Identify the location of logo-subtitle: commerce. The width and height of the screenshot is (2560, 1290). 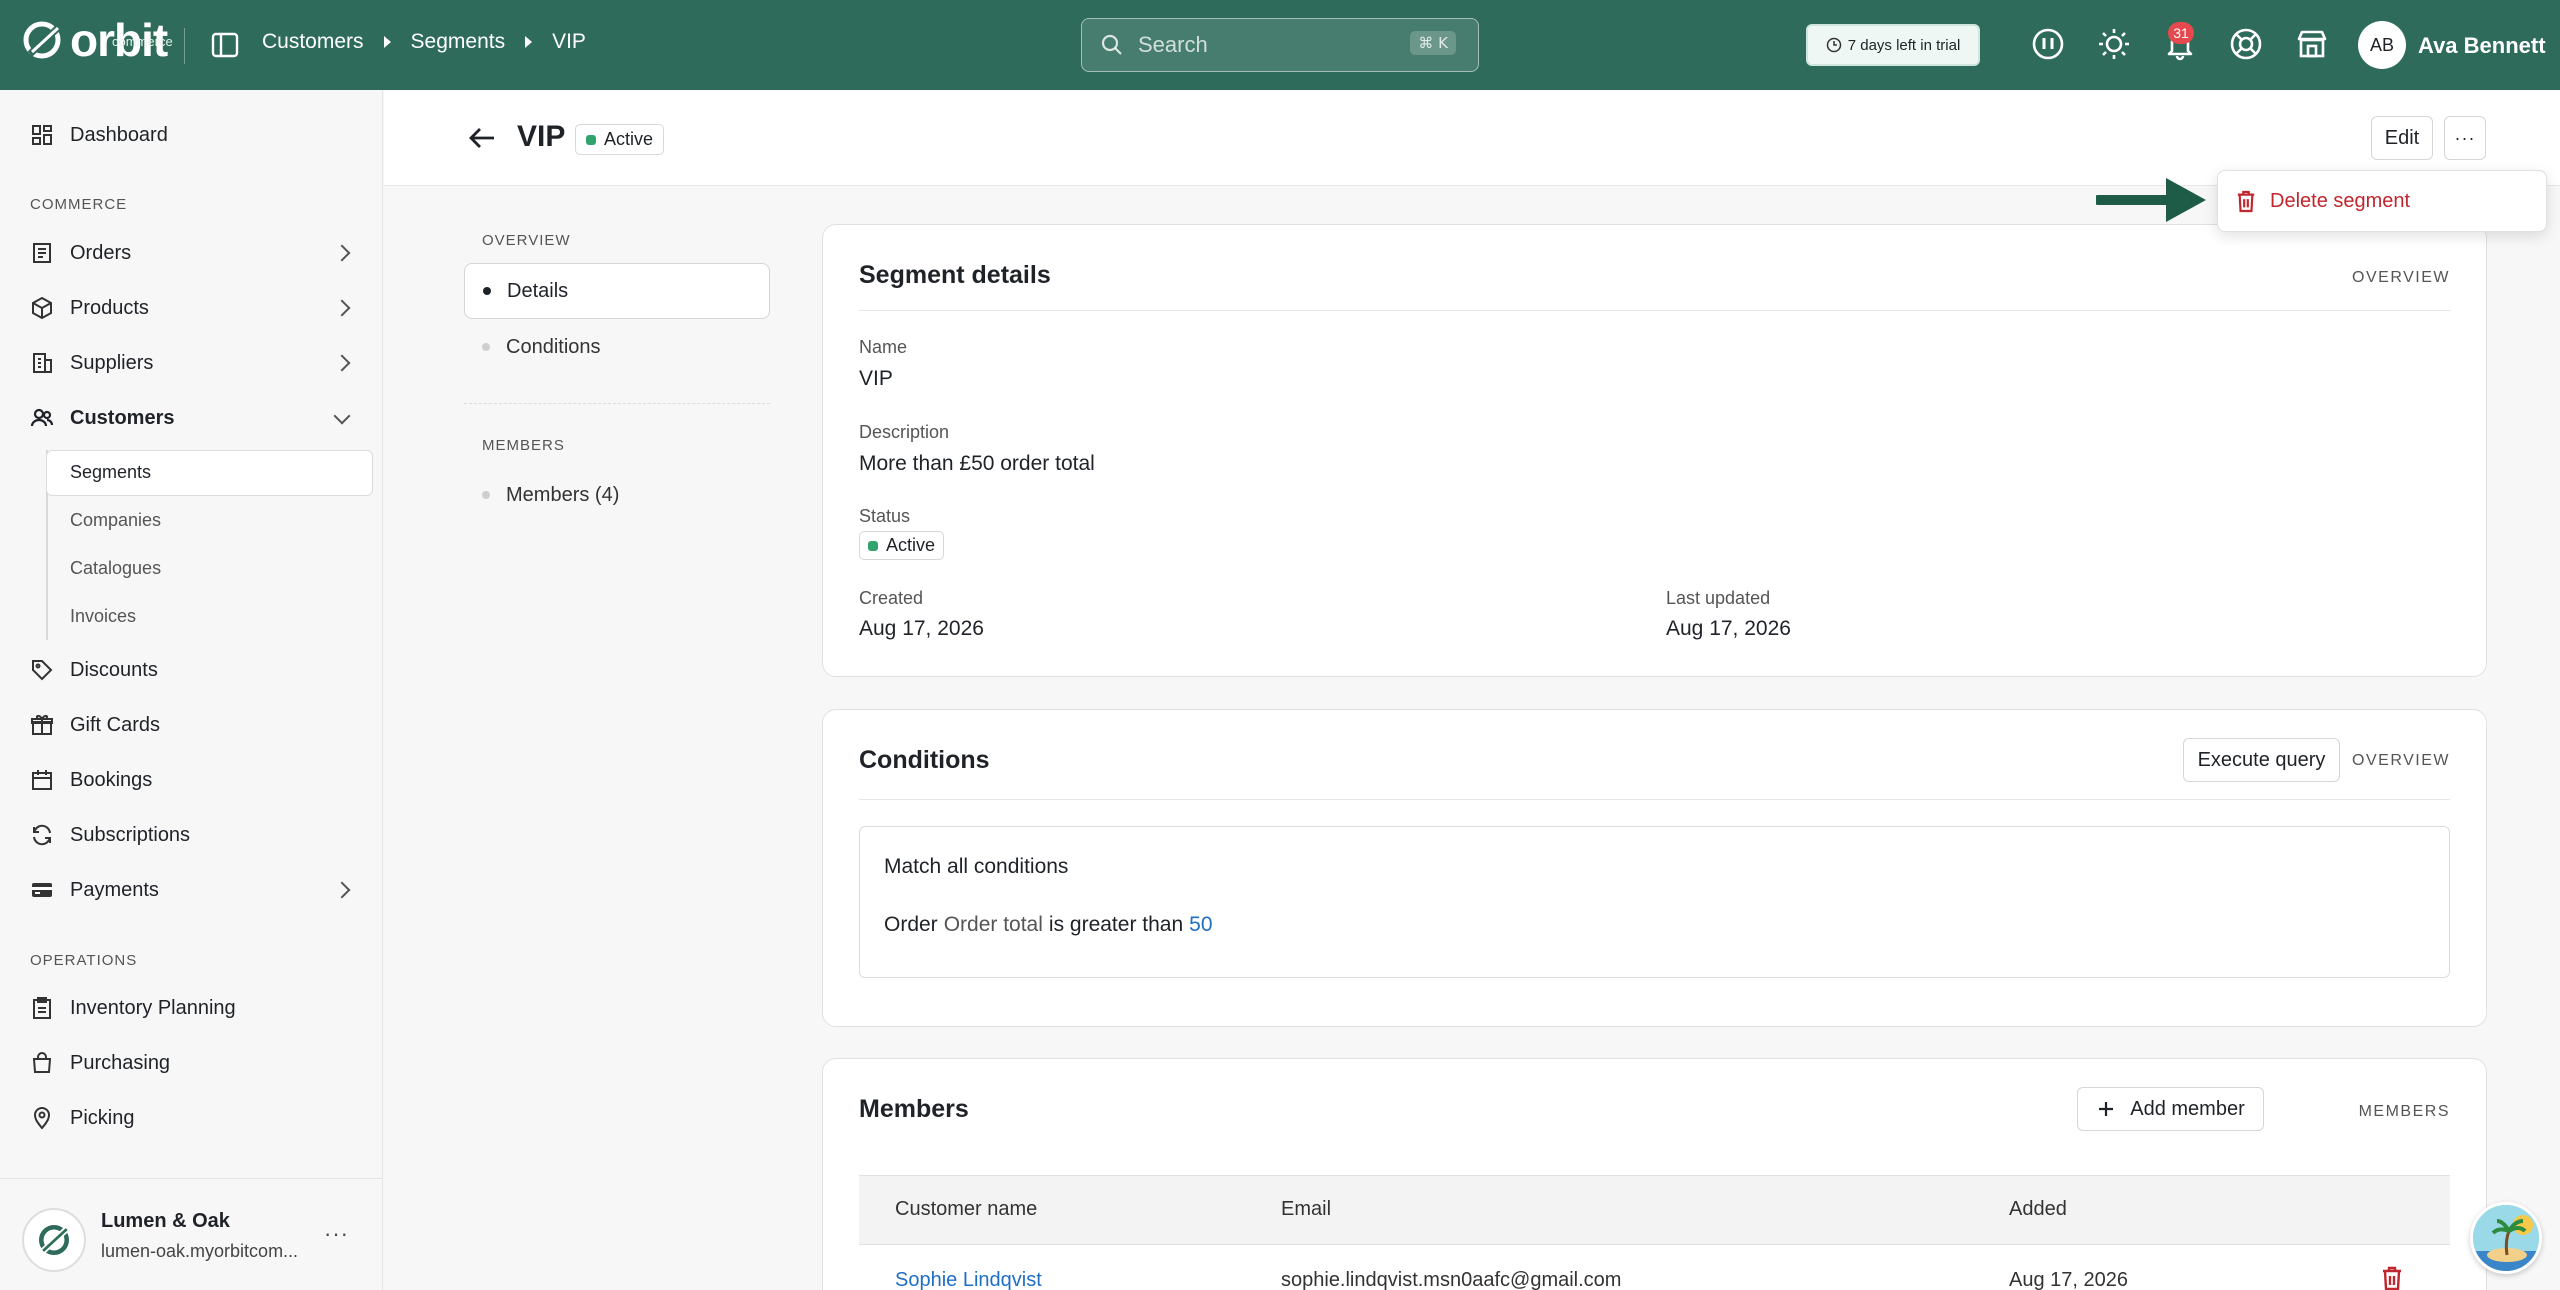
(142, 41).